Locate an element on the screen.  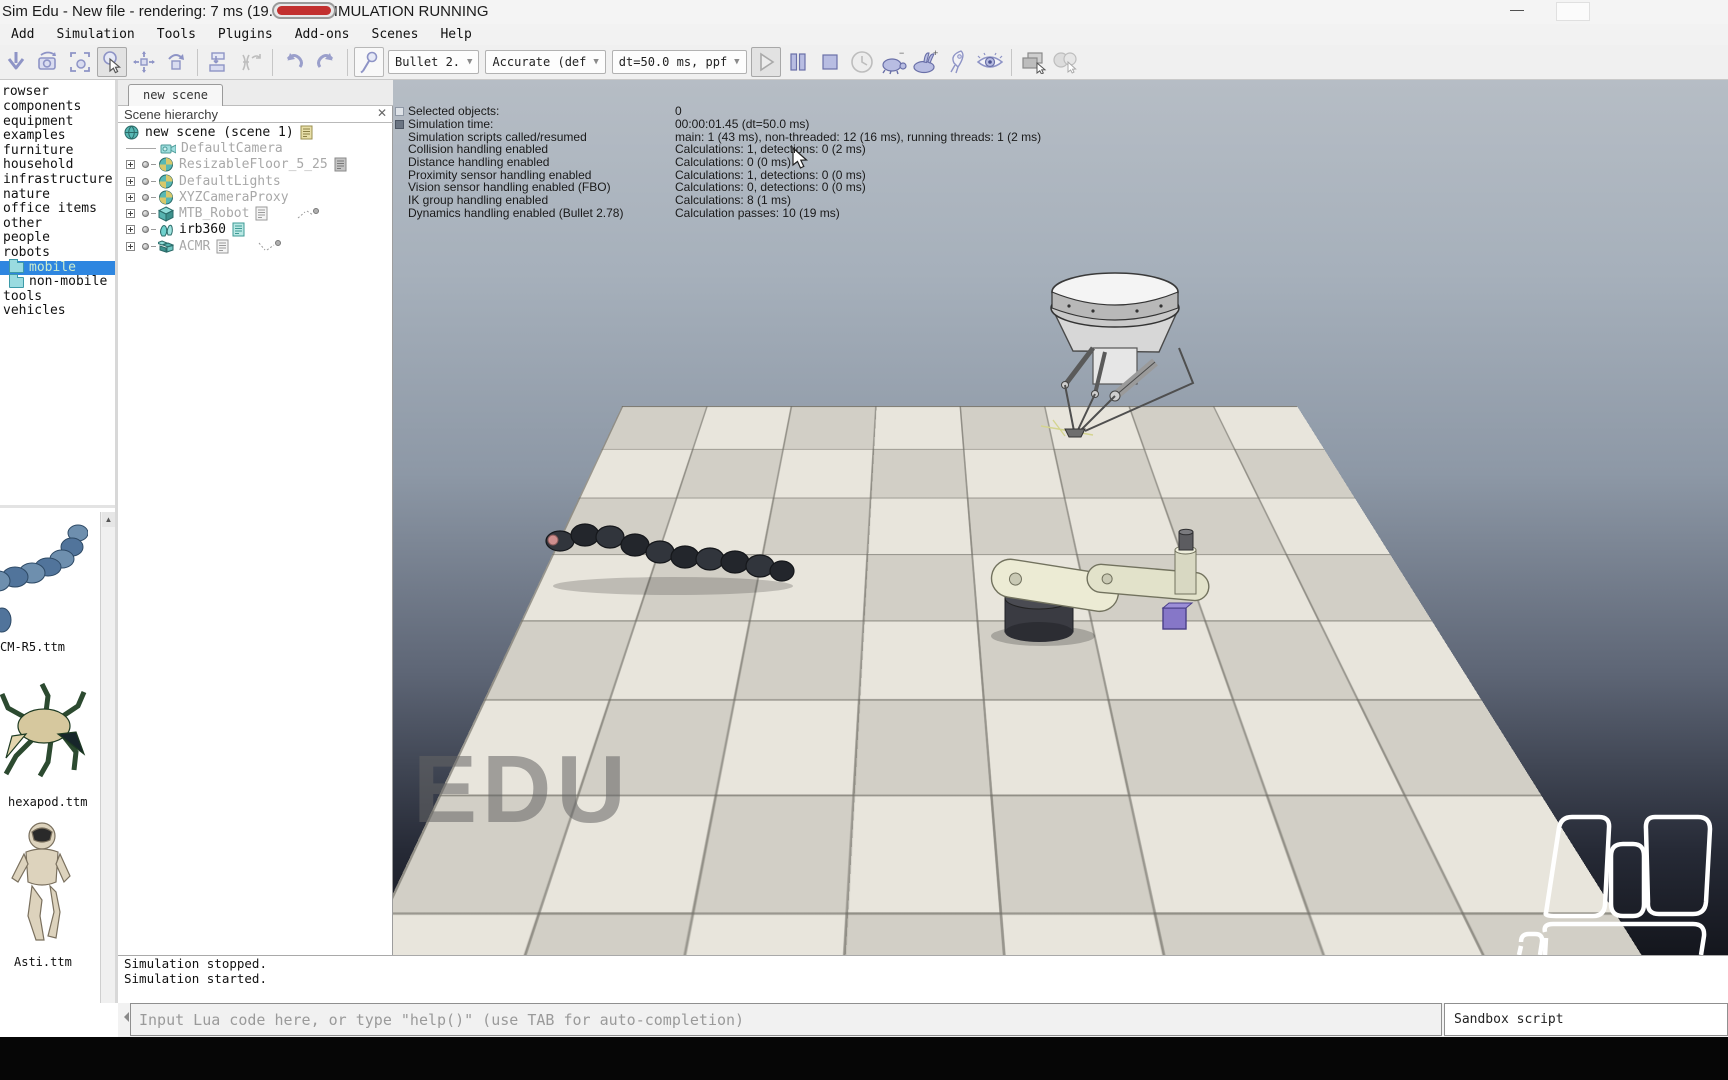
status-console: Simulation stopped. Simulation started. is located at coordinates (923, 979).